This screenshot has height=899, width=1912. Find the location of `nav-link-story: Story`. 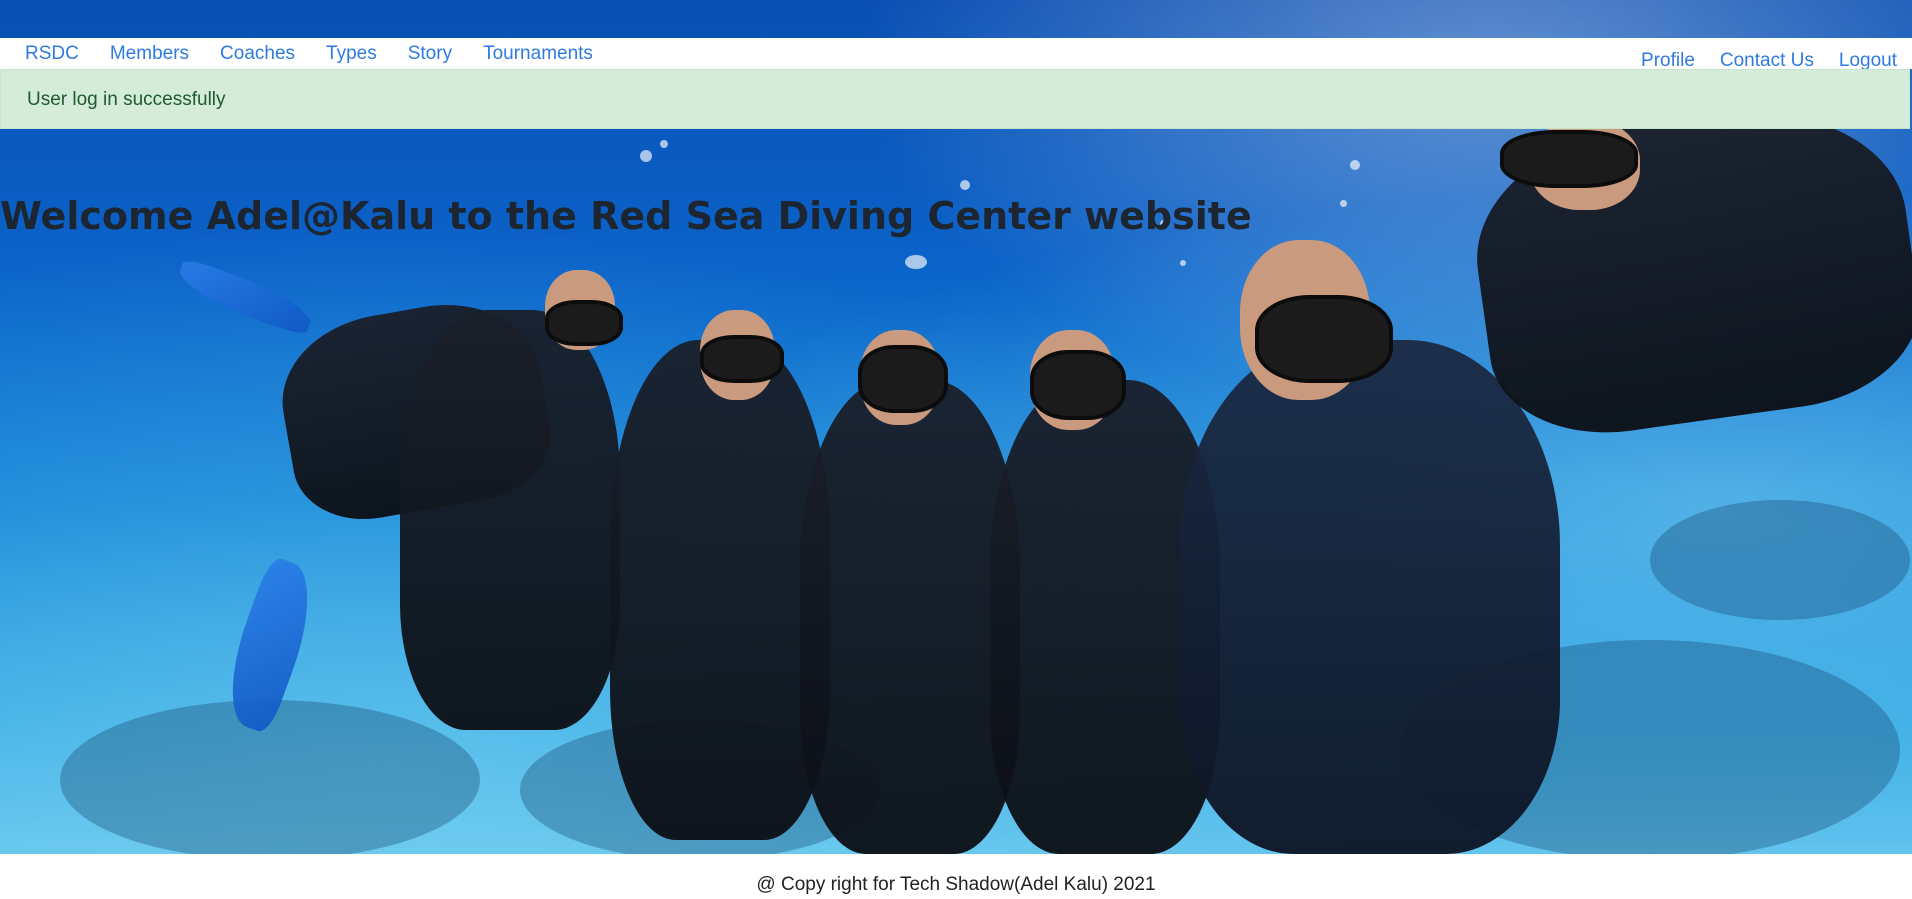

nav-link-story: Story is located at coordinates (430, 54).